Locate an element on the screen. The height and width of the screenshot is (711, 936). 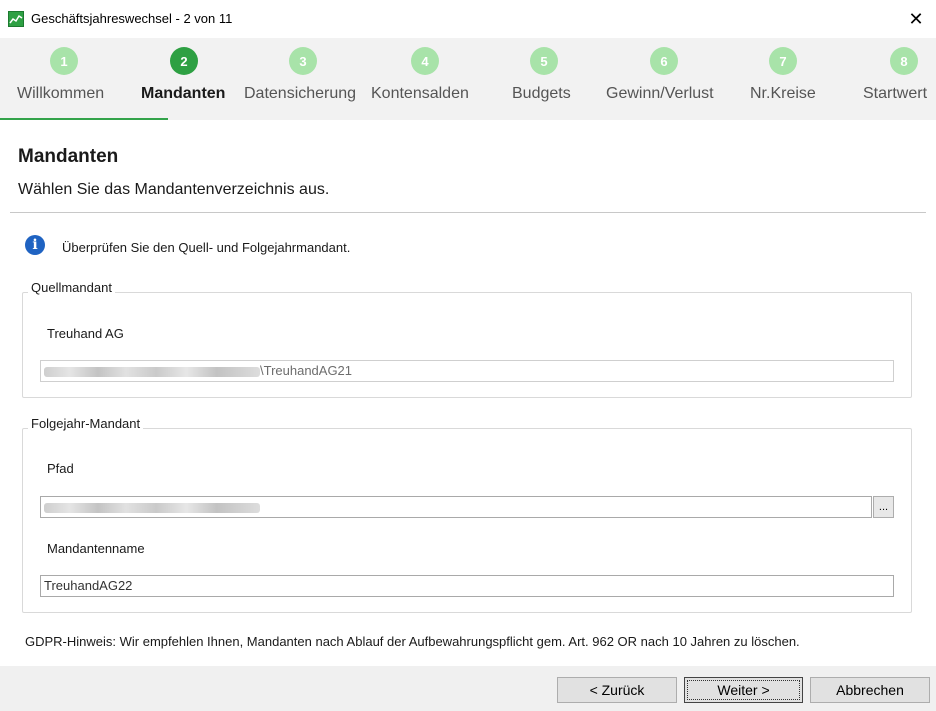
source-client-legend: Quellmandant is located at coordinates (71, 287).